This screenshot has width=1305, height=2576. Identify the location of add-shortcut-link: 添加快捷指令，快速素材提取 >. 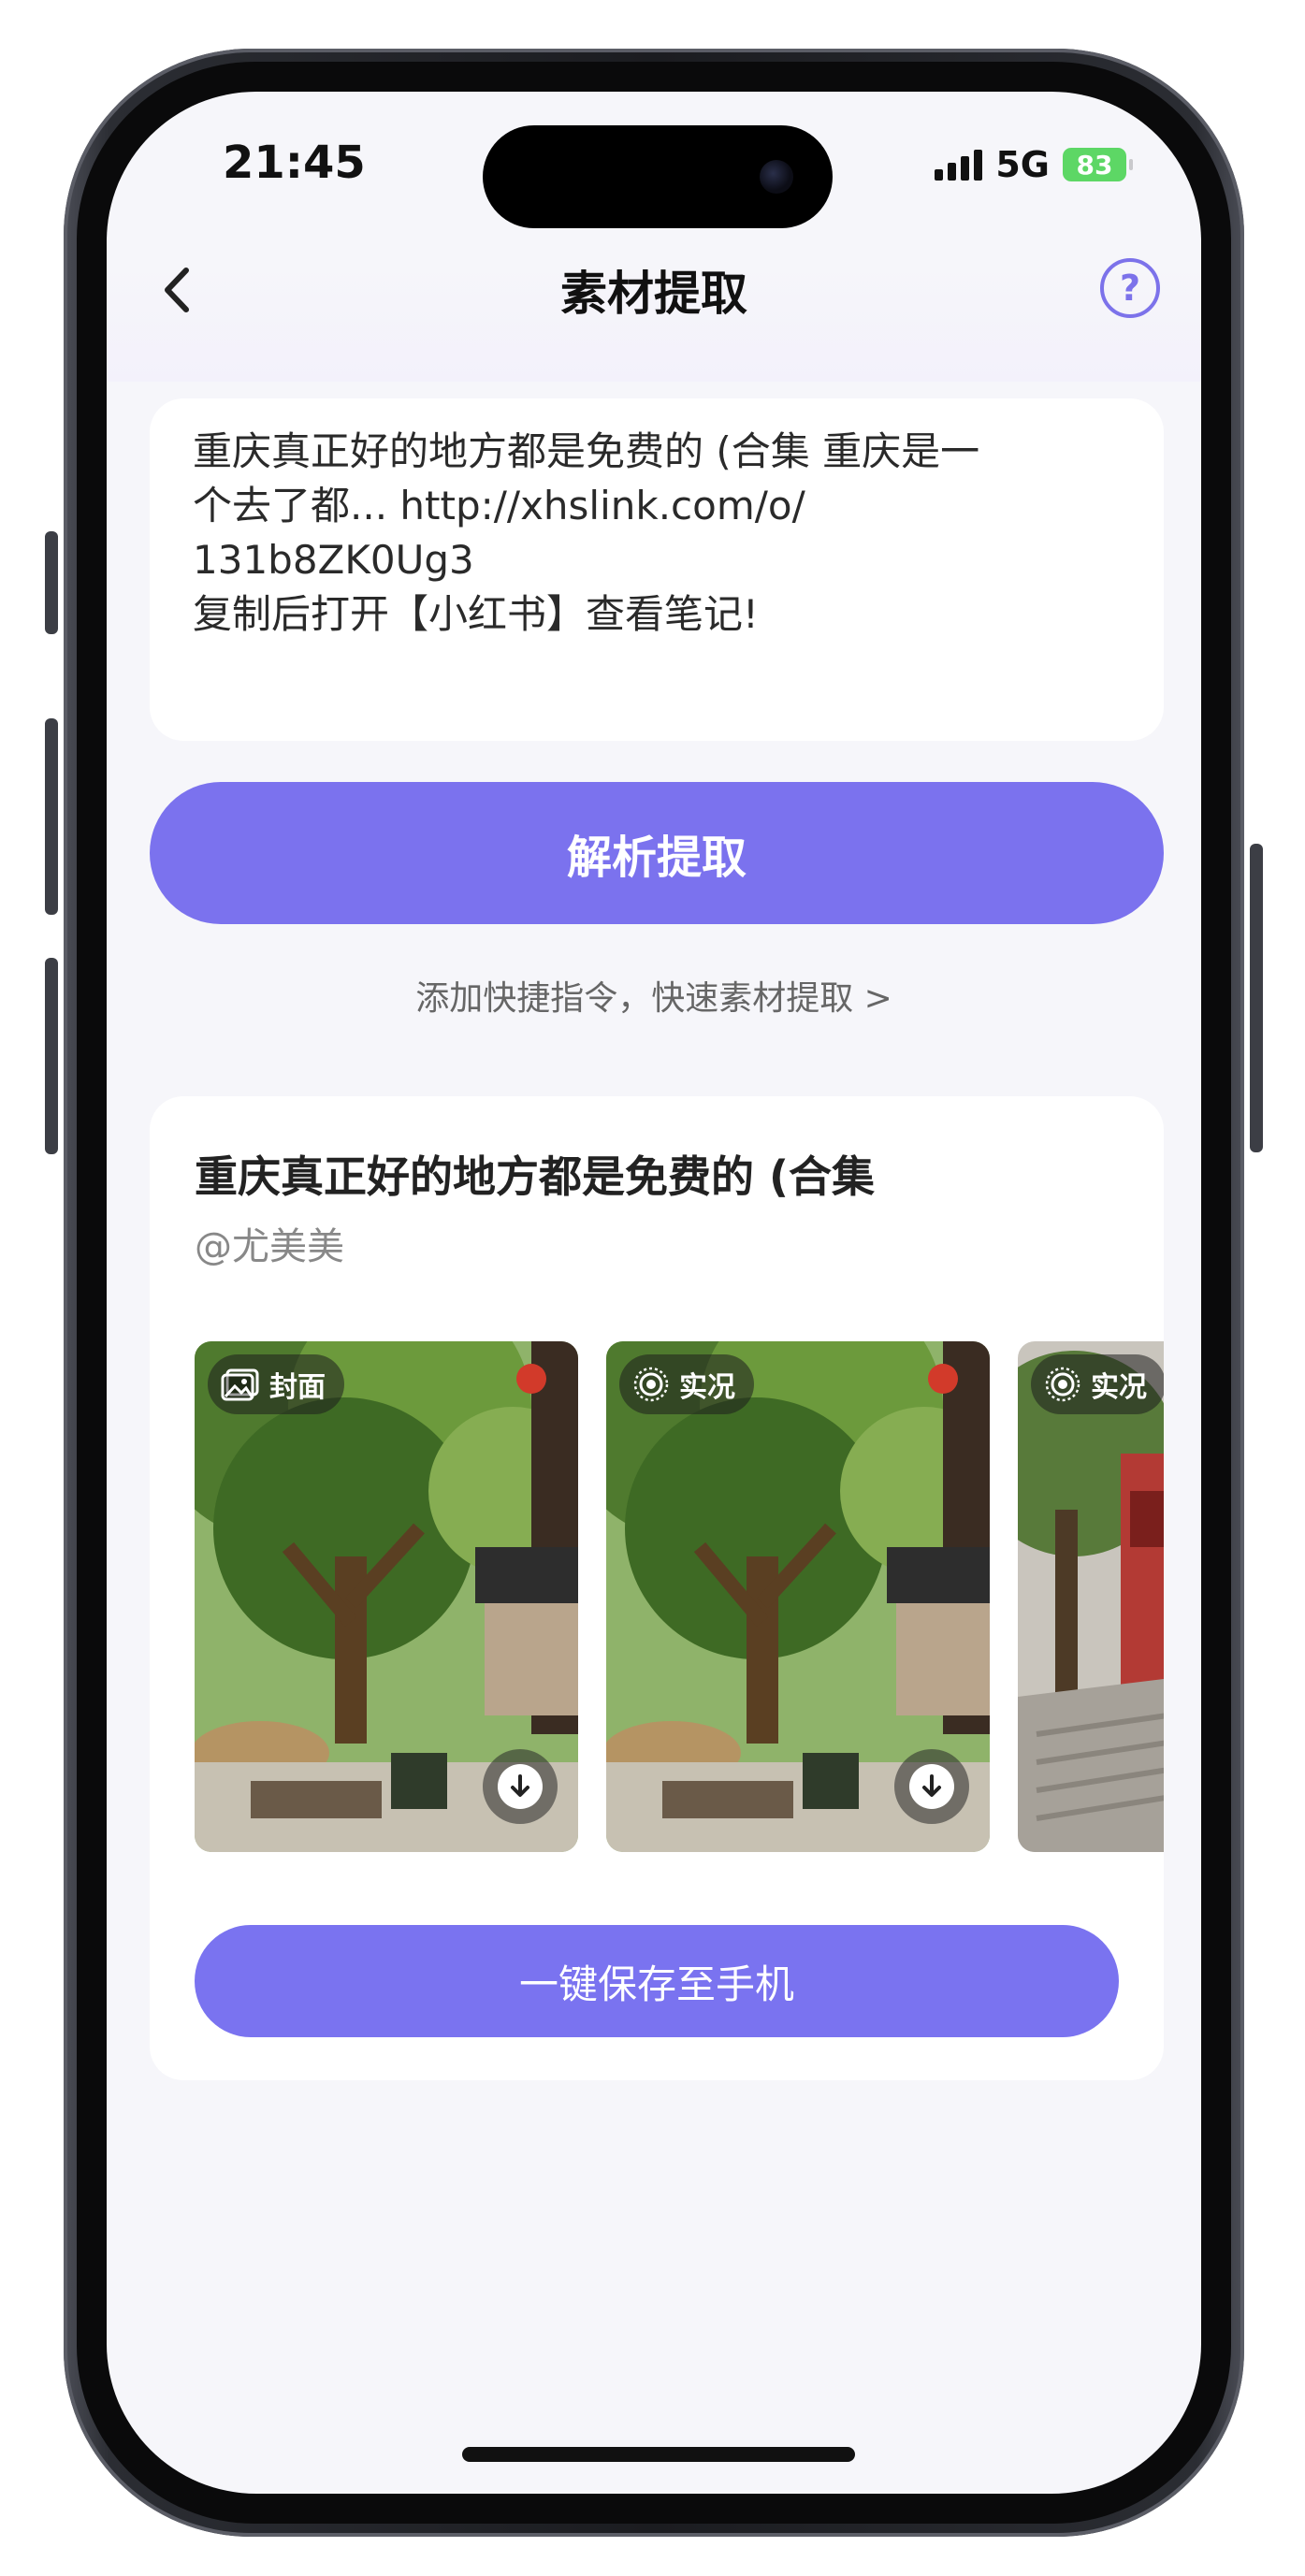
(654, 996).